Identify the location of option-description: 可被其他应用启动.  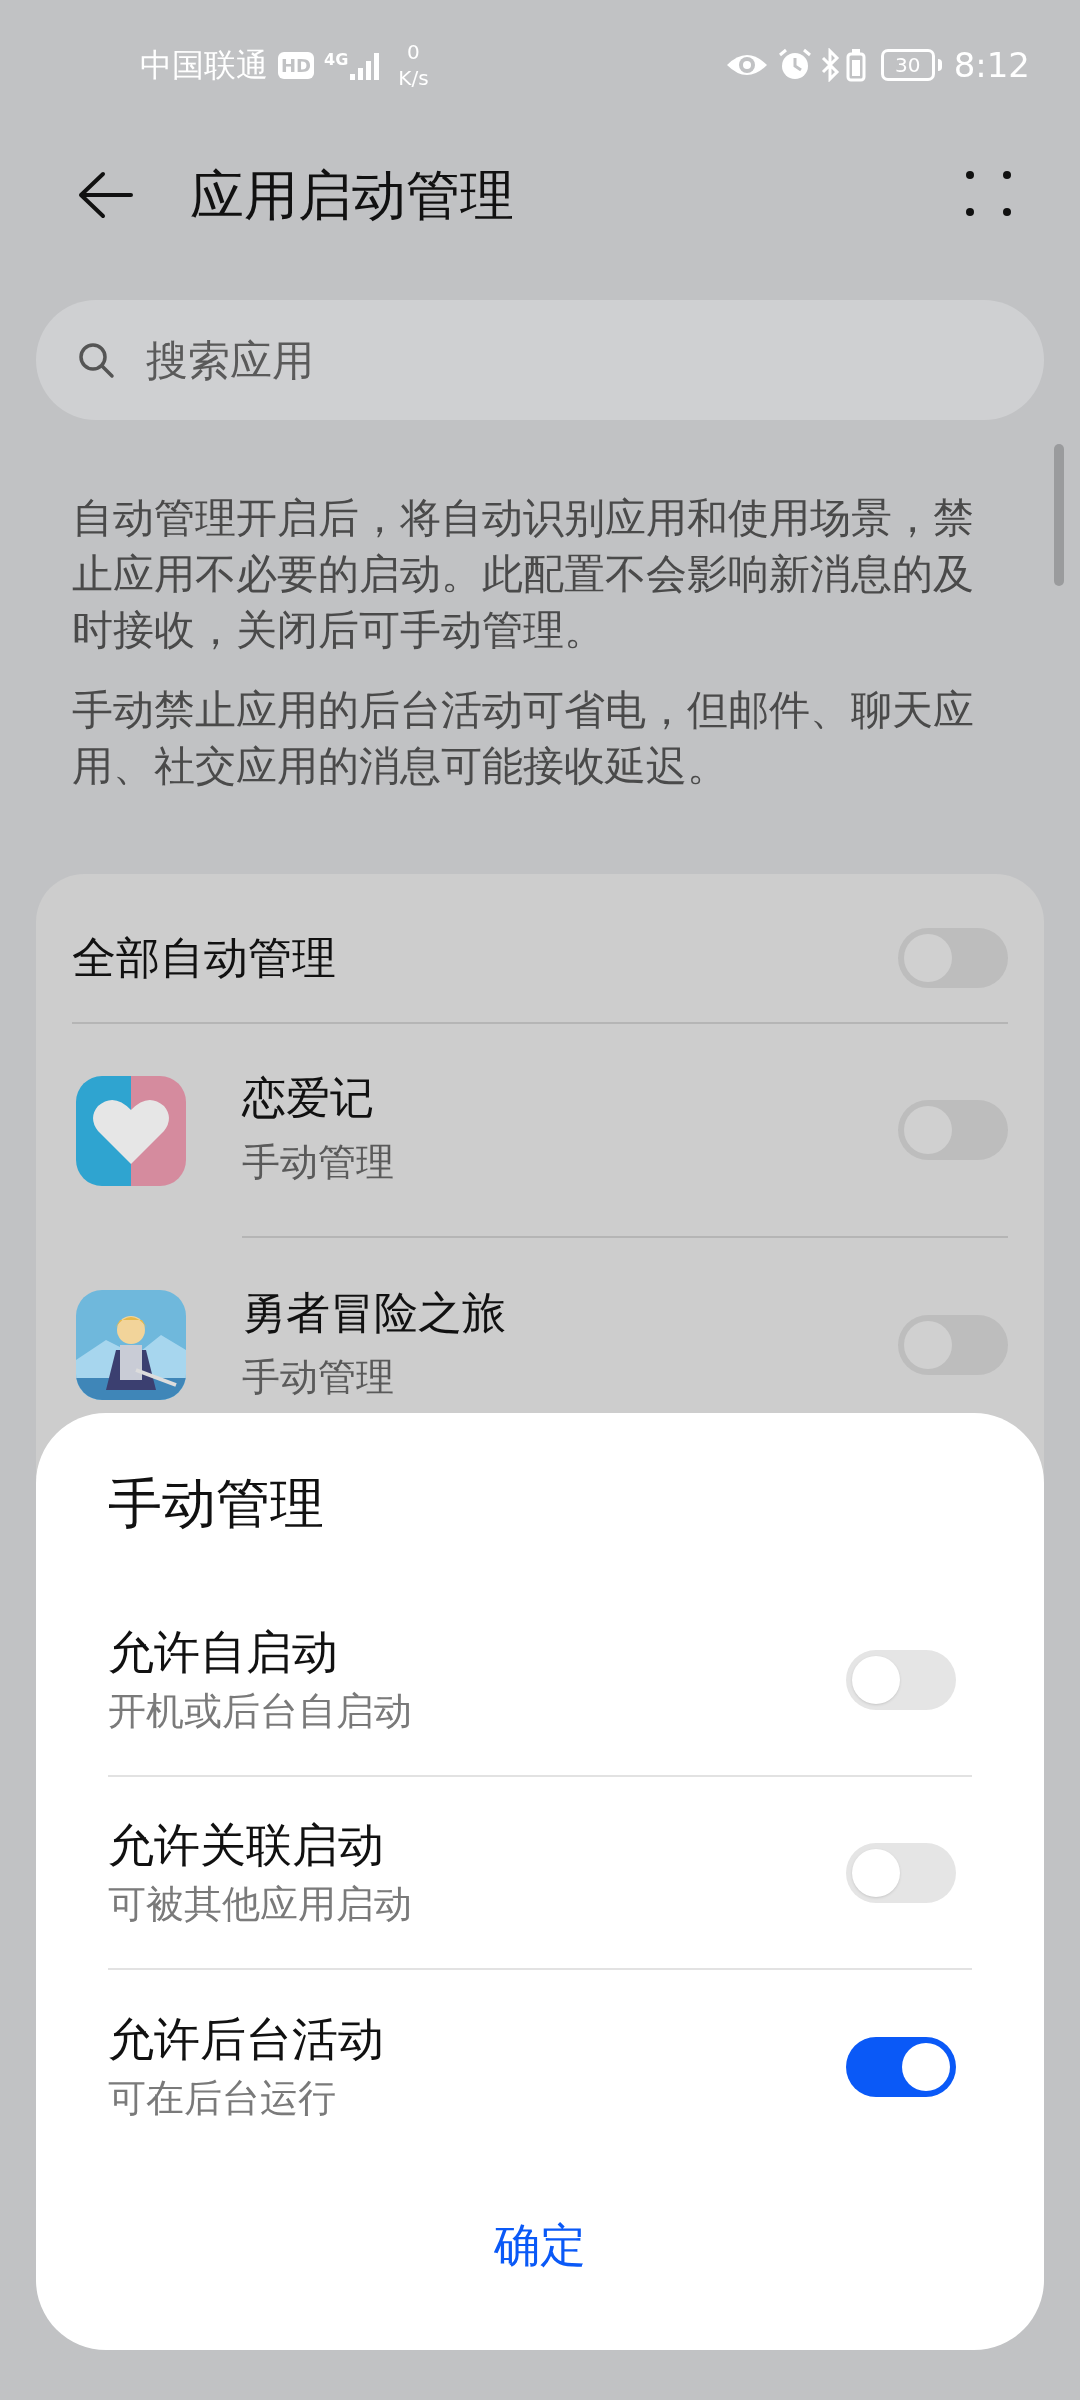
(260, 1904).